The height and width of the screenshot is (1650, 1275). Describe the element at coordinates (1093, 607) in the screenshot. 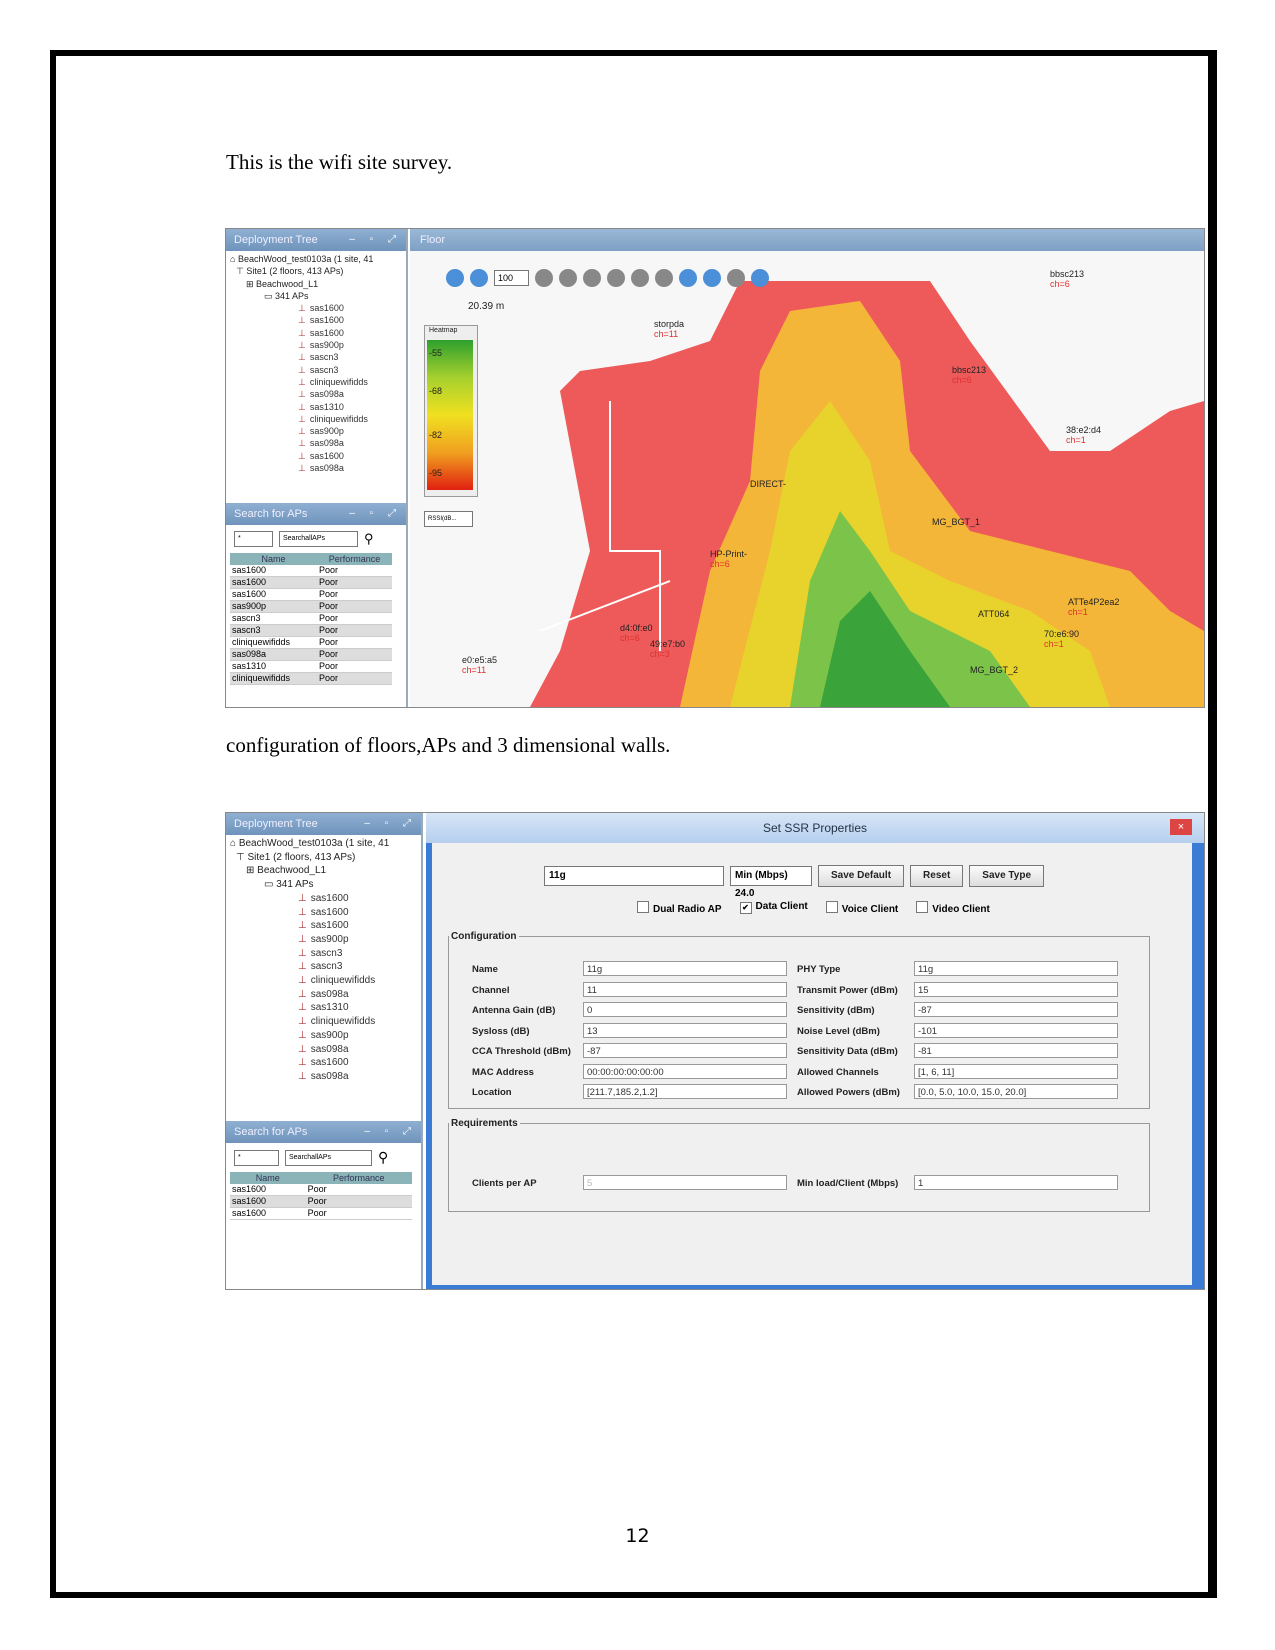

I see `ap-map-label: ATTe4P2ea2 ch=1` at that location.